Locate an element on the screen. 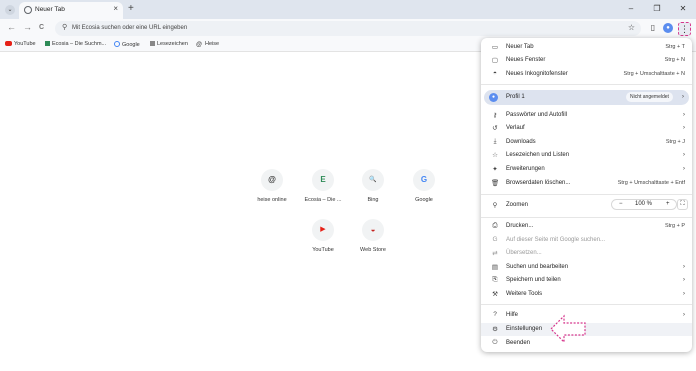 Image resolution: width=696 pixels, height=371 pixels. tab-close-icon: × is located at coordinates (115, 8).